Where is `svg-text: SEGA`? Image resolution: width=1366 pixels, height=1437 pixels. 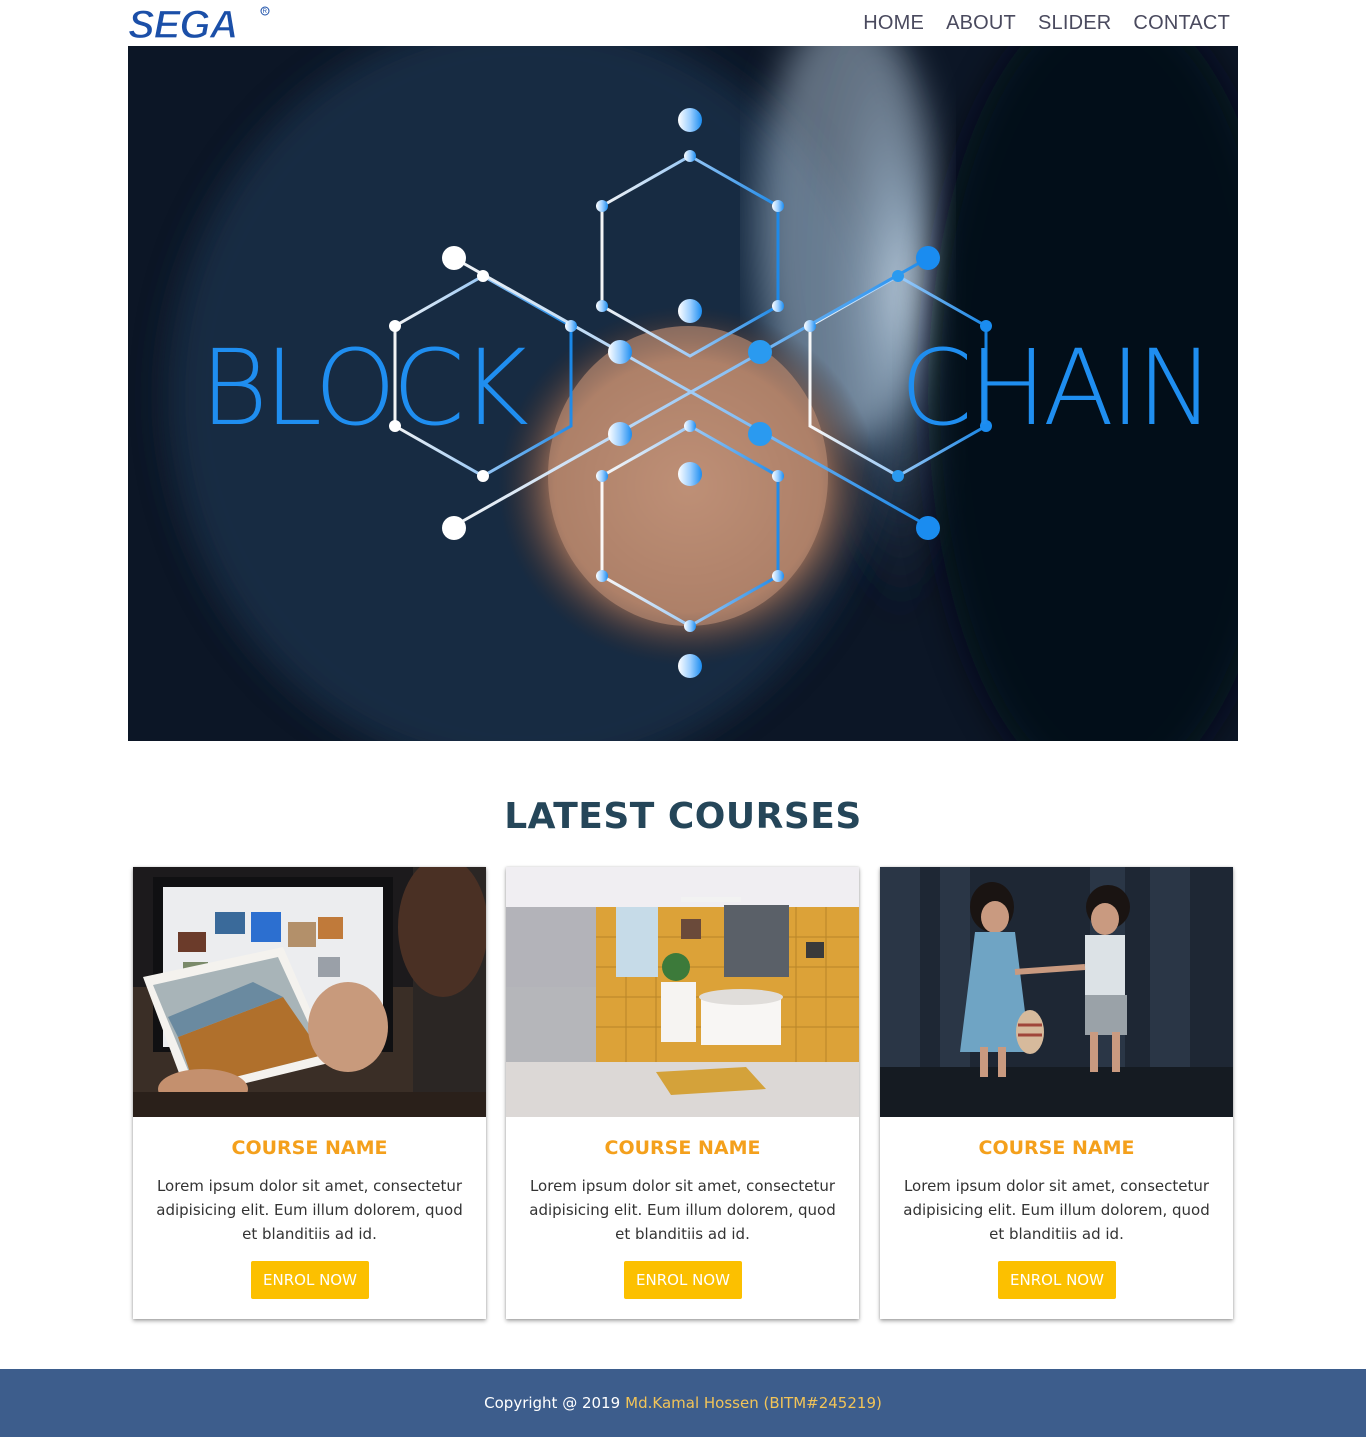
svg-text: SEGA is located at coordinates (182, 24).